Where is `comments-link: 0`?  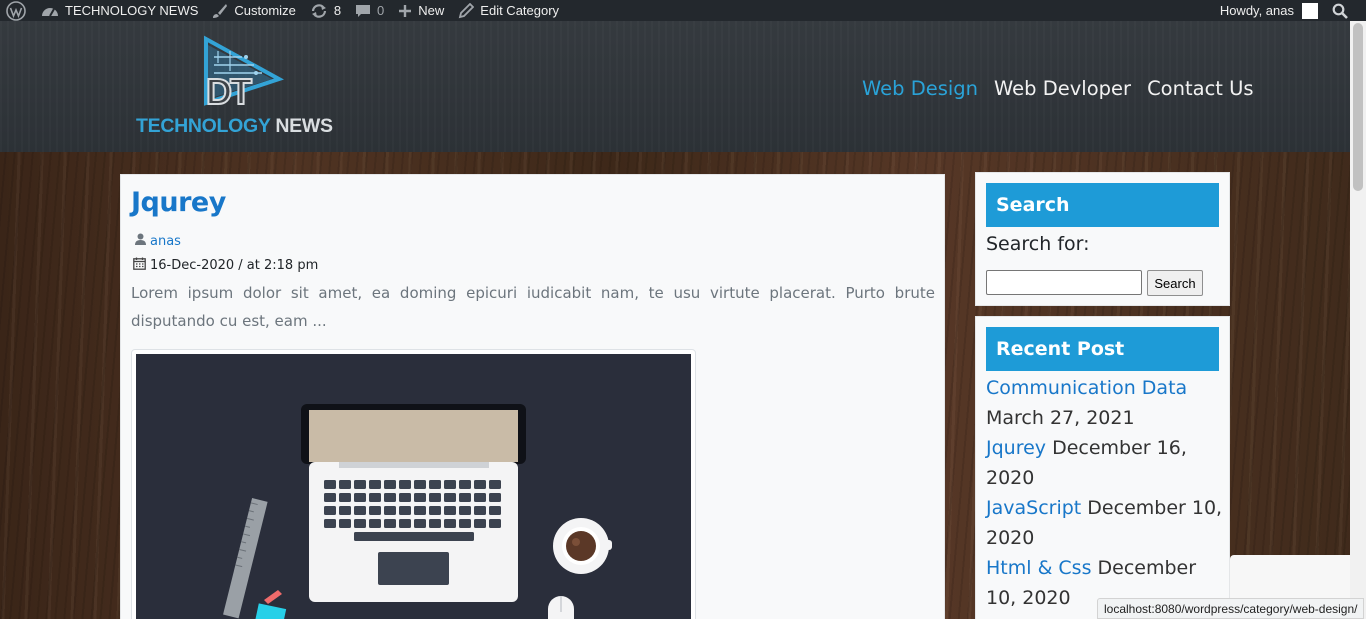
comments-link: 0 is located at coordinates (369, 10).